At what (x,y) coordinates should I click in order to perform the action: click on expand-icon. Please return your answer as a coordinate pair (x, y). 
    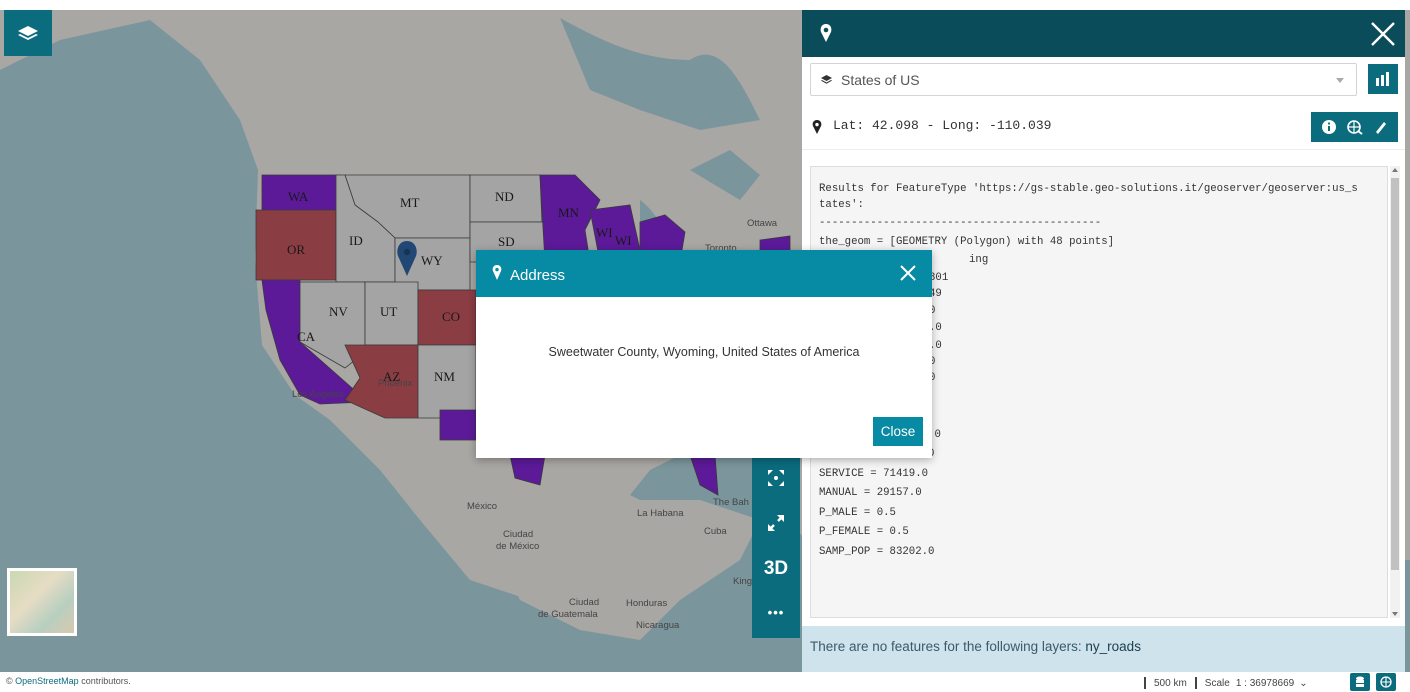
    Looking at the image, I should click on (776, 477).